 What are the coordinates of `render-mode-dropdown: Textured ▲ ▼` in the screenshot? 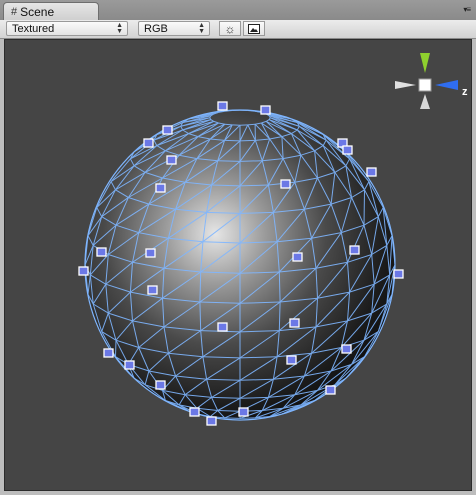 It's located at (67, 28).